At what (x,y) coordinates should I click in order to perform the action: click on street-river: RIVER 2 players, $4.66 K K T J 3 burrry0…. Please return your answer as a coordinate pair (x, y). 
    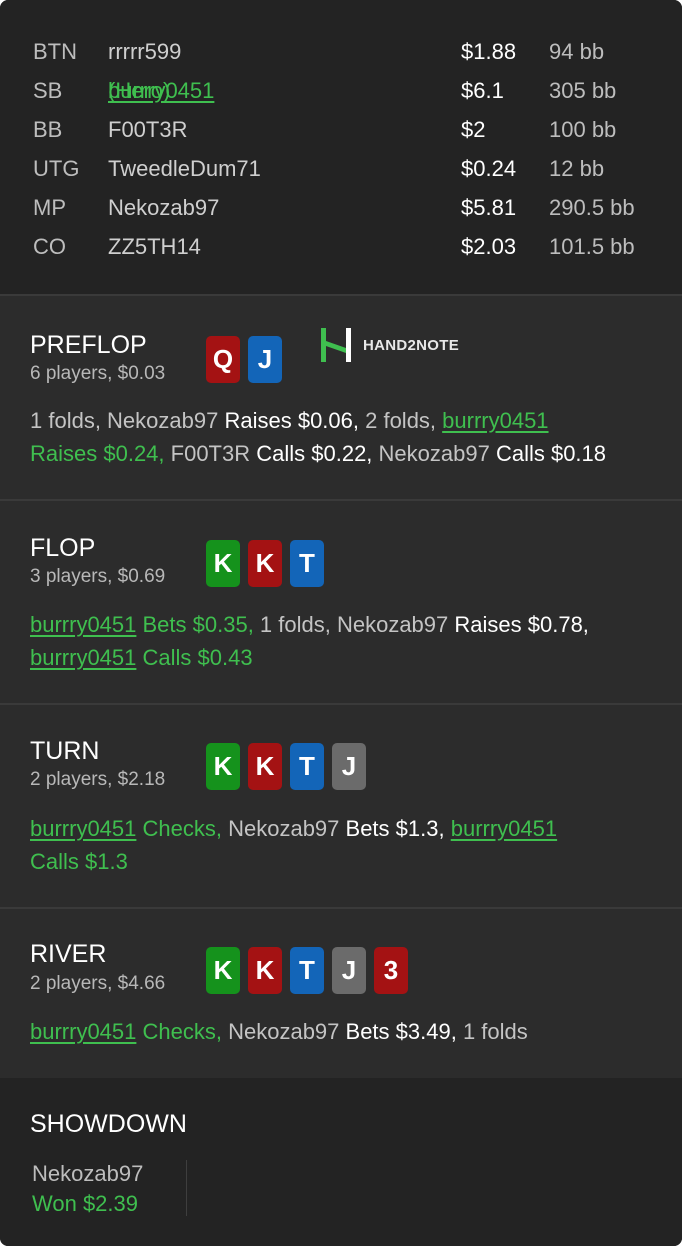
    Looking at the image, I should click on (341, 993).